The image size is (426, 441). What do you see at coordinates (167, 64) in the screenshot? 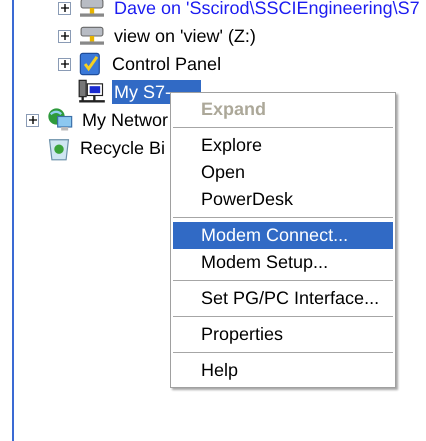
I see `tree-item: Control Panel` at bounding box center [167, 64].